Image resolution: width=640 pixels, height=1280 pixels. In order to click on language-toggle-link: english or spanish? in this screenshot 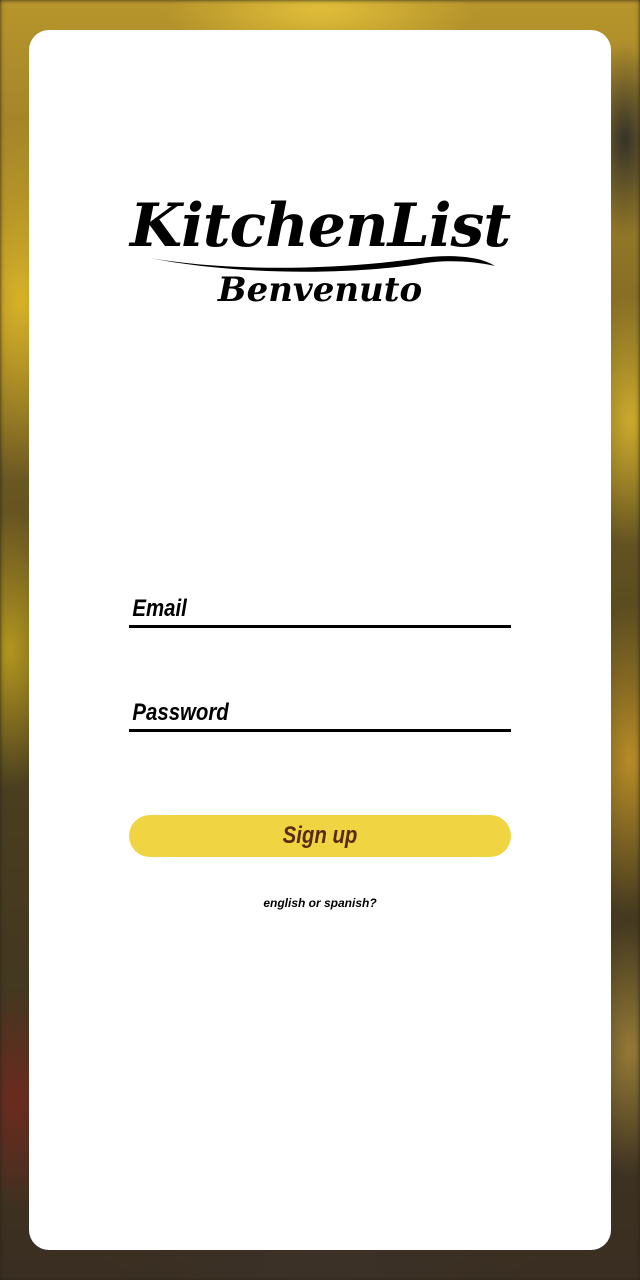, I will do `click(320, 903)`.